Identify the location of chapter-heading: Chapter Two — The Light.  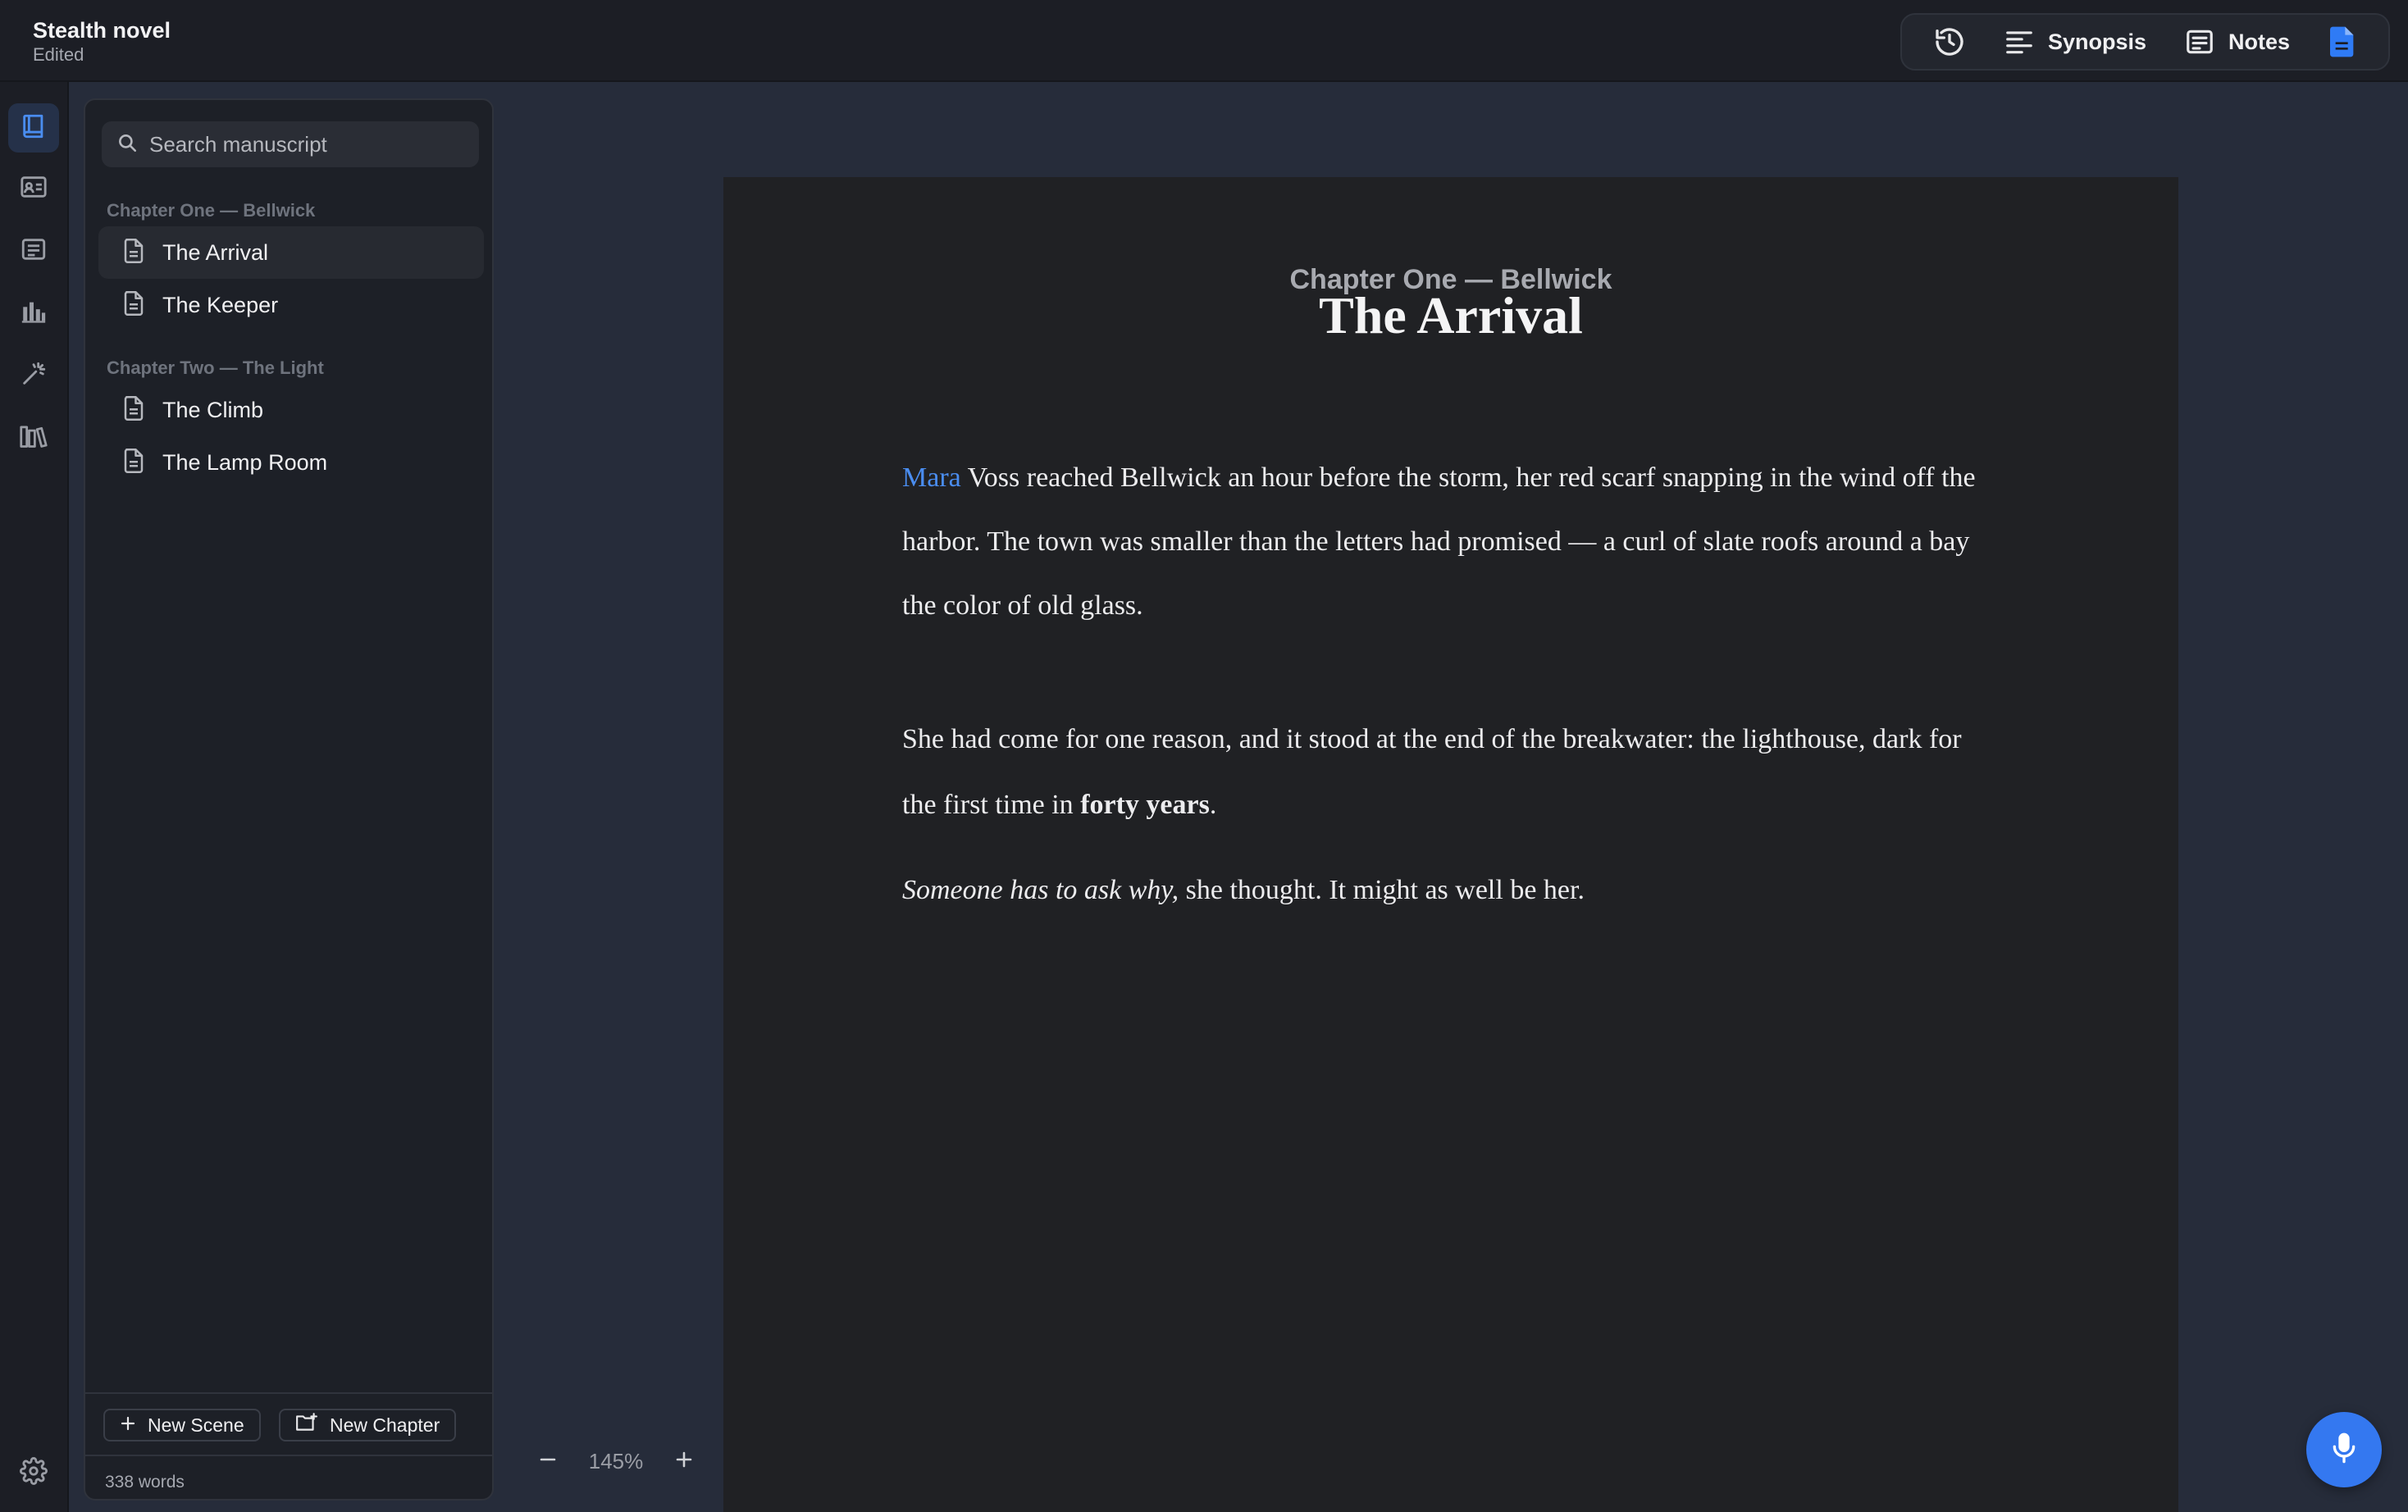
(215, 368).